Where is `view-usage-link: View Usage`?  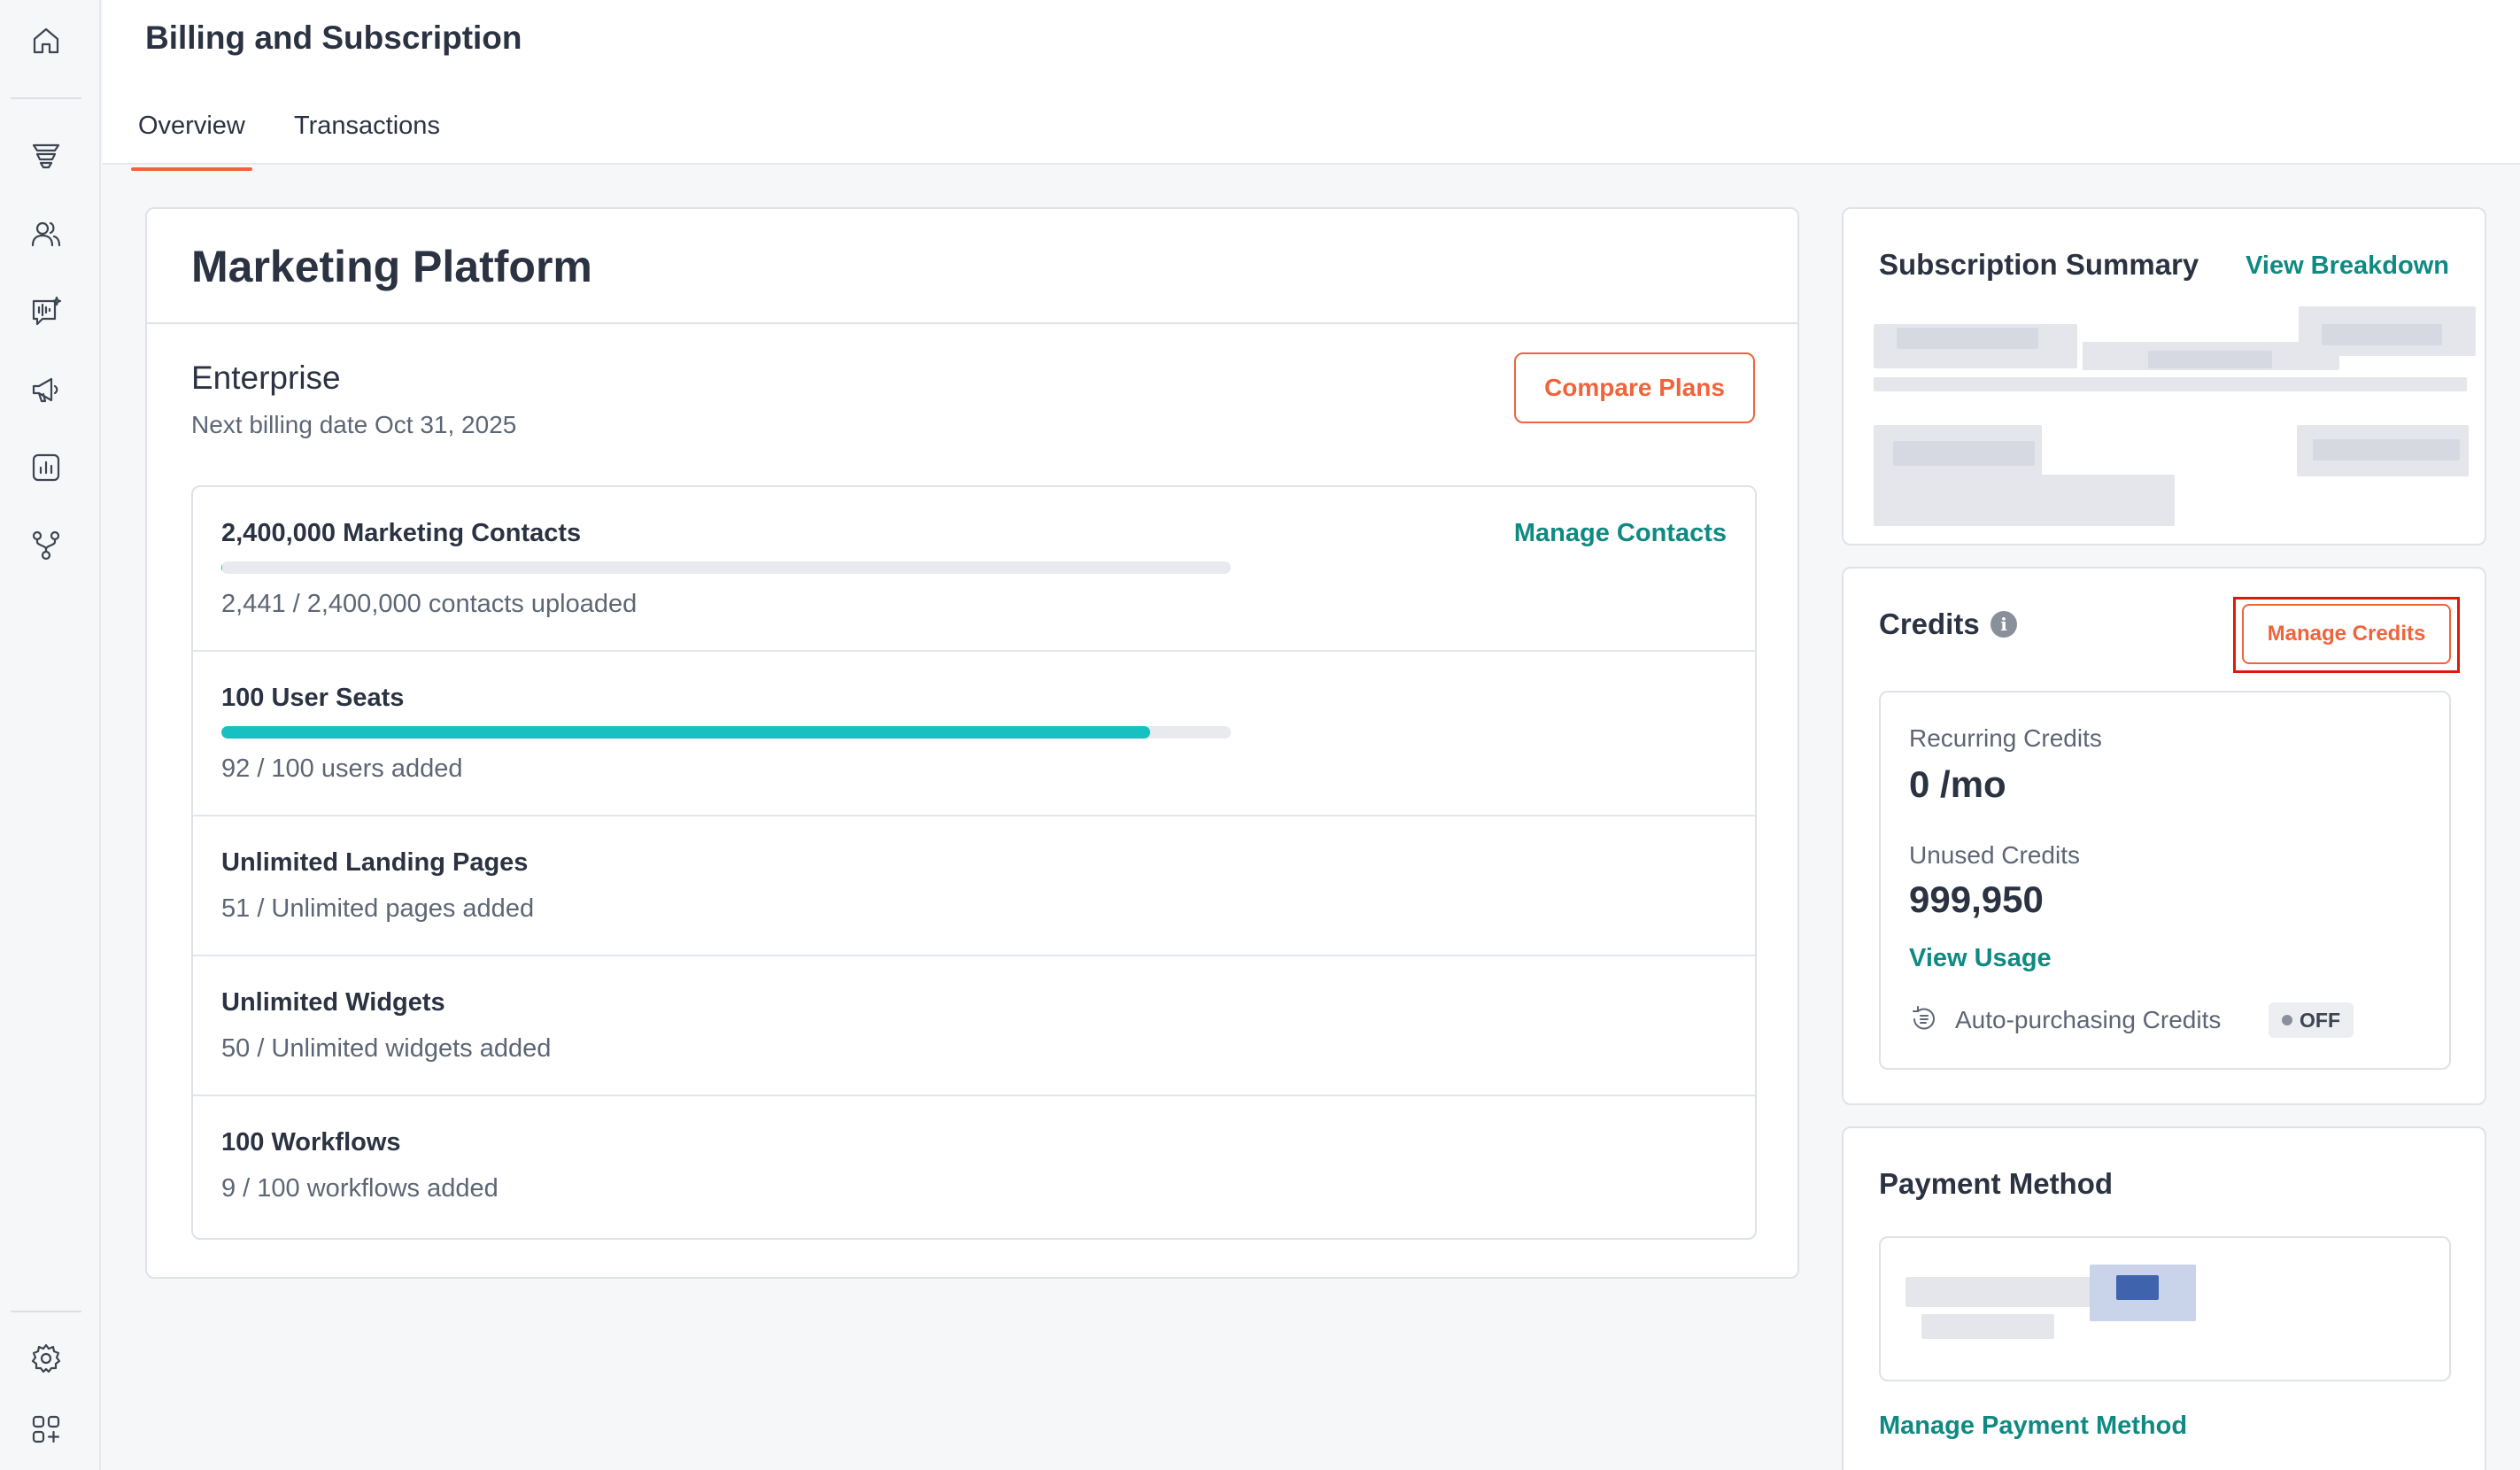
view-usage-link: View Usage is located at coordinates (1981, 958).